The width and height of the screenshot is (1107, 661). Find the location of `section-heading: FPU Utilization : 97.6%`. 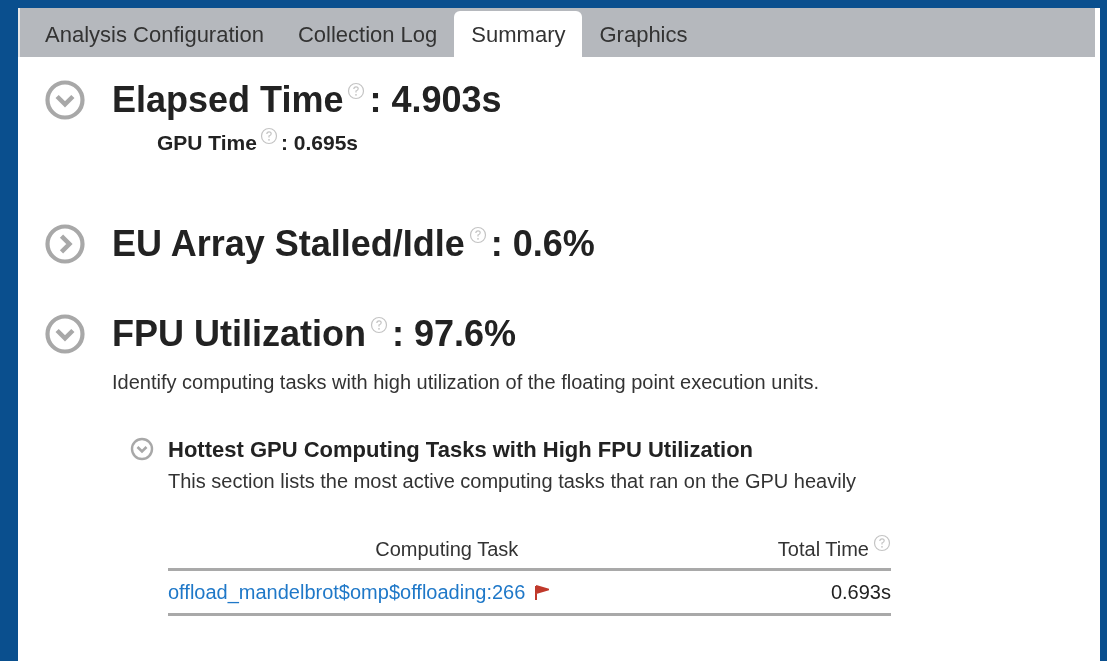

section-heading: FPU Utilization : 97.6% is located at coordinates (314, 333).